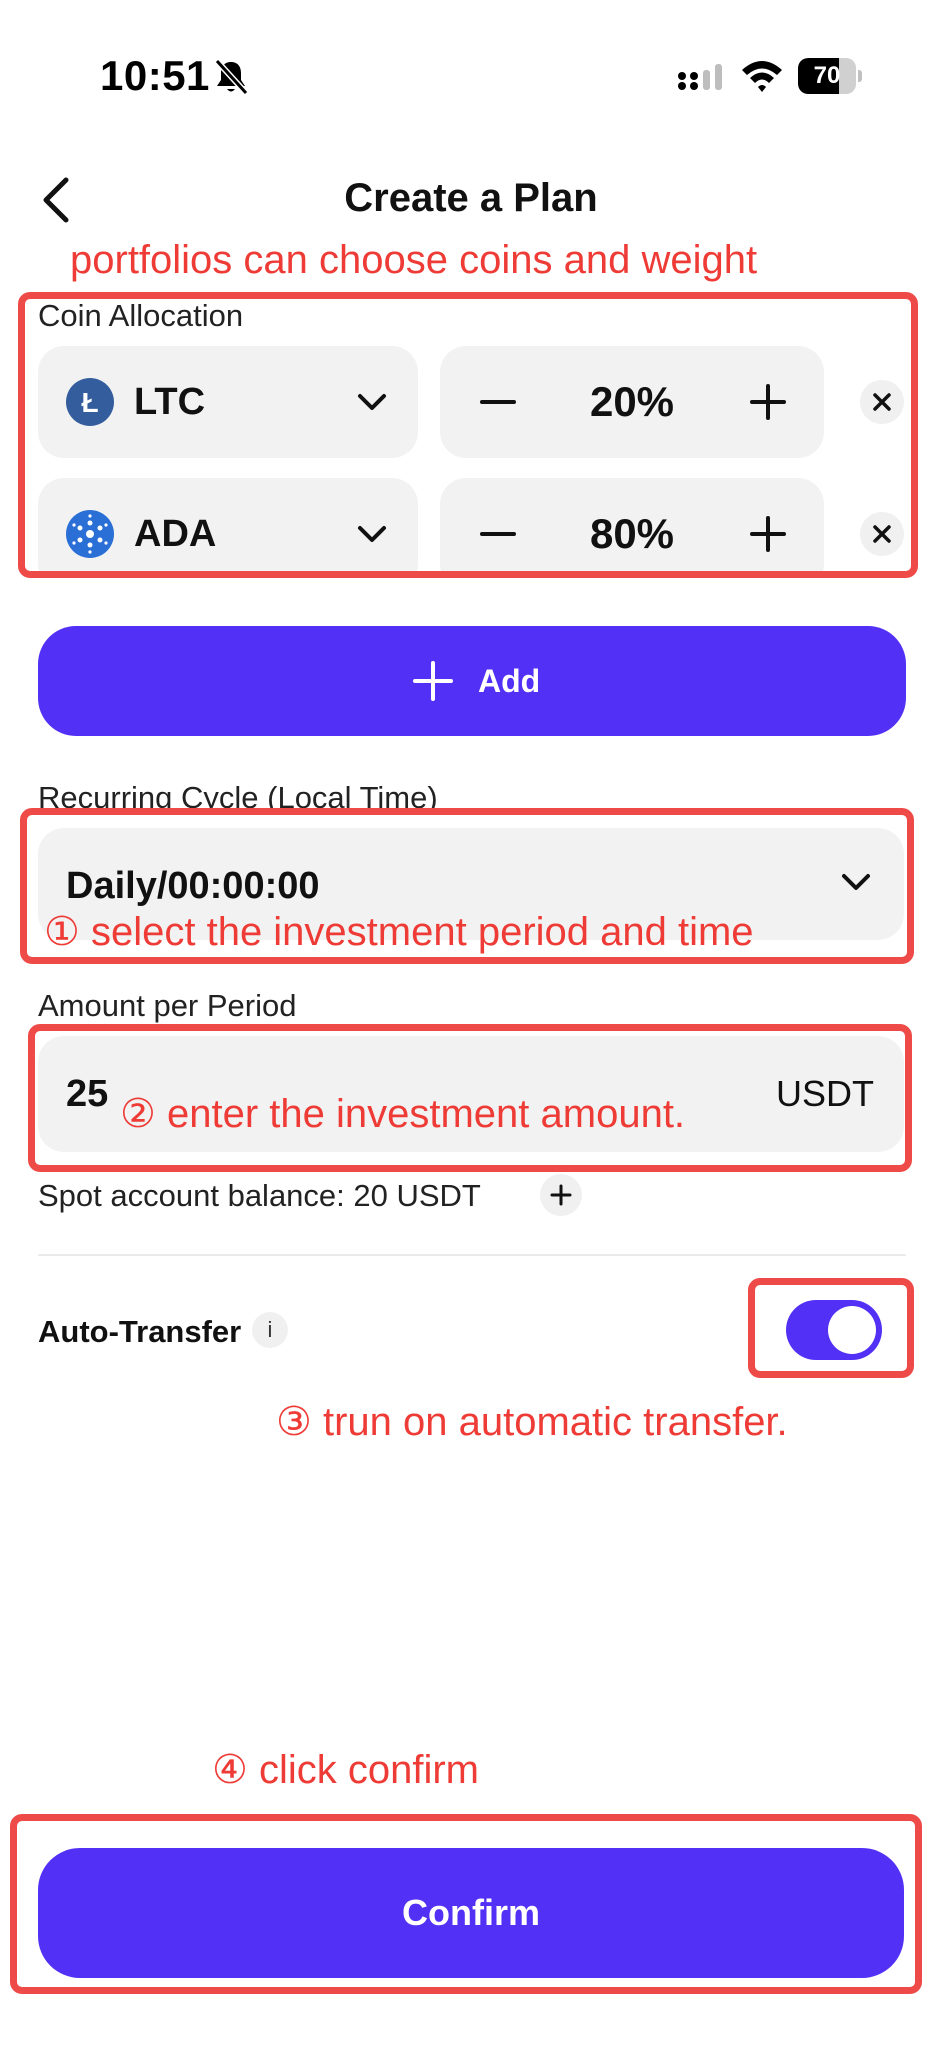 The height and width of the screenshot is (2048, 942). What do you see at coordinates (193, 886) in the screenshot?
I see `recurring-cycle-value: Daily/00:00:00` at bounding box center [193, 886].